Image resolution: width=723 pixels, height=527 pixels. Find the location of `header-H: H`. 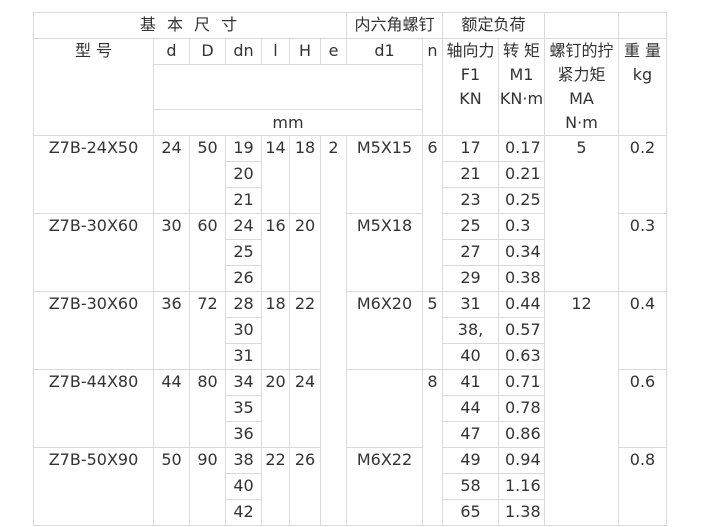

header-H: H is located at coordinates (305, 51).